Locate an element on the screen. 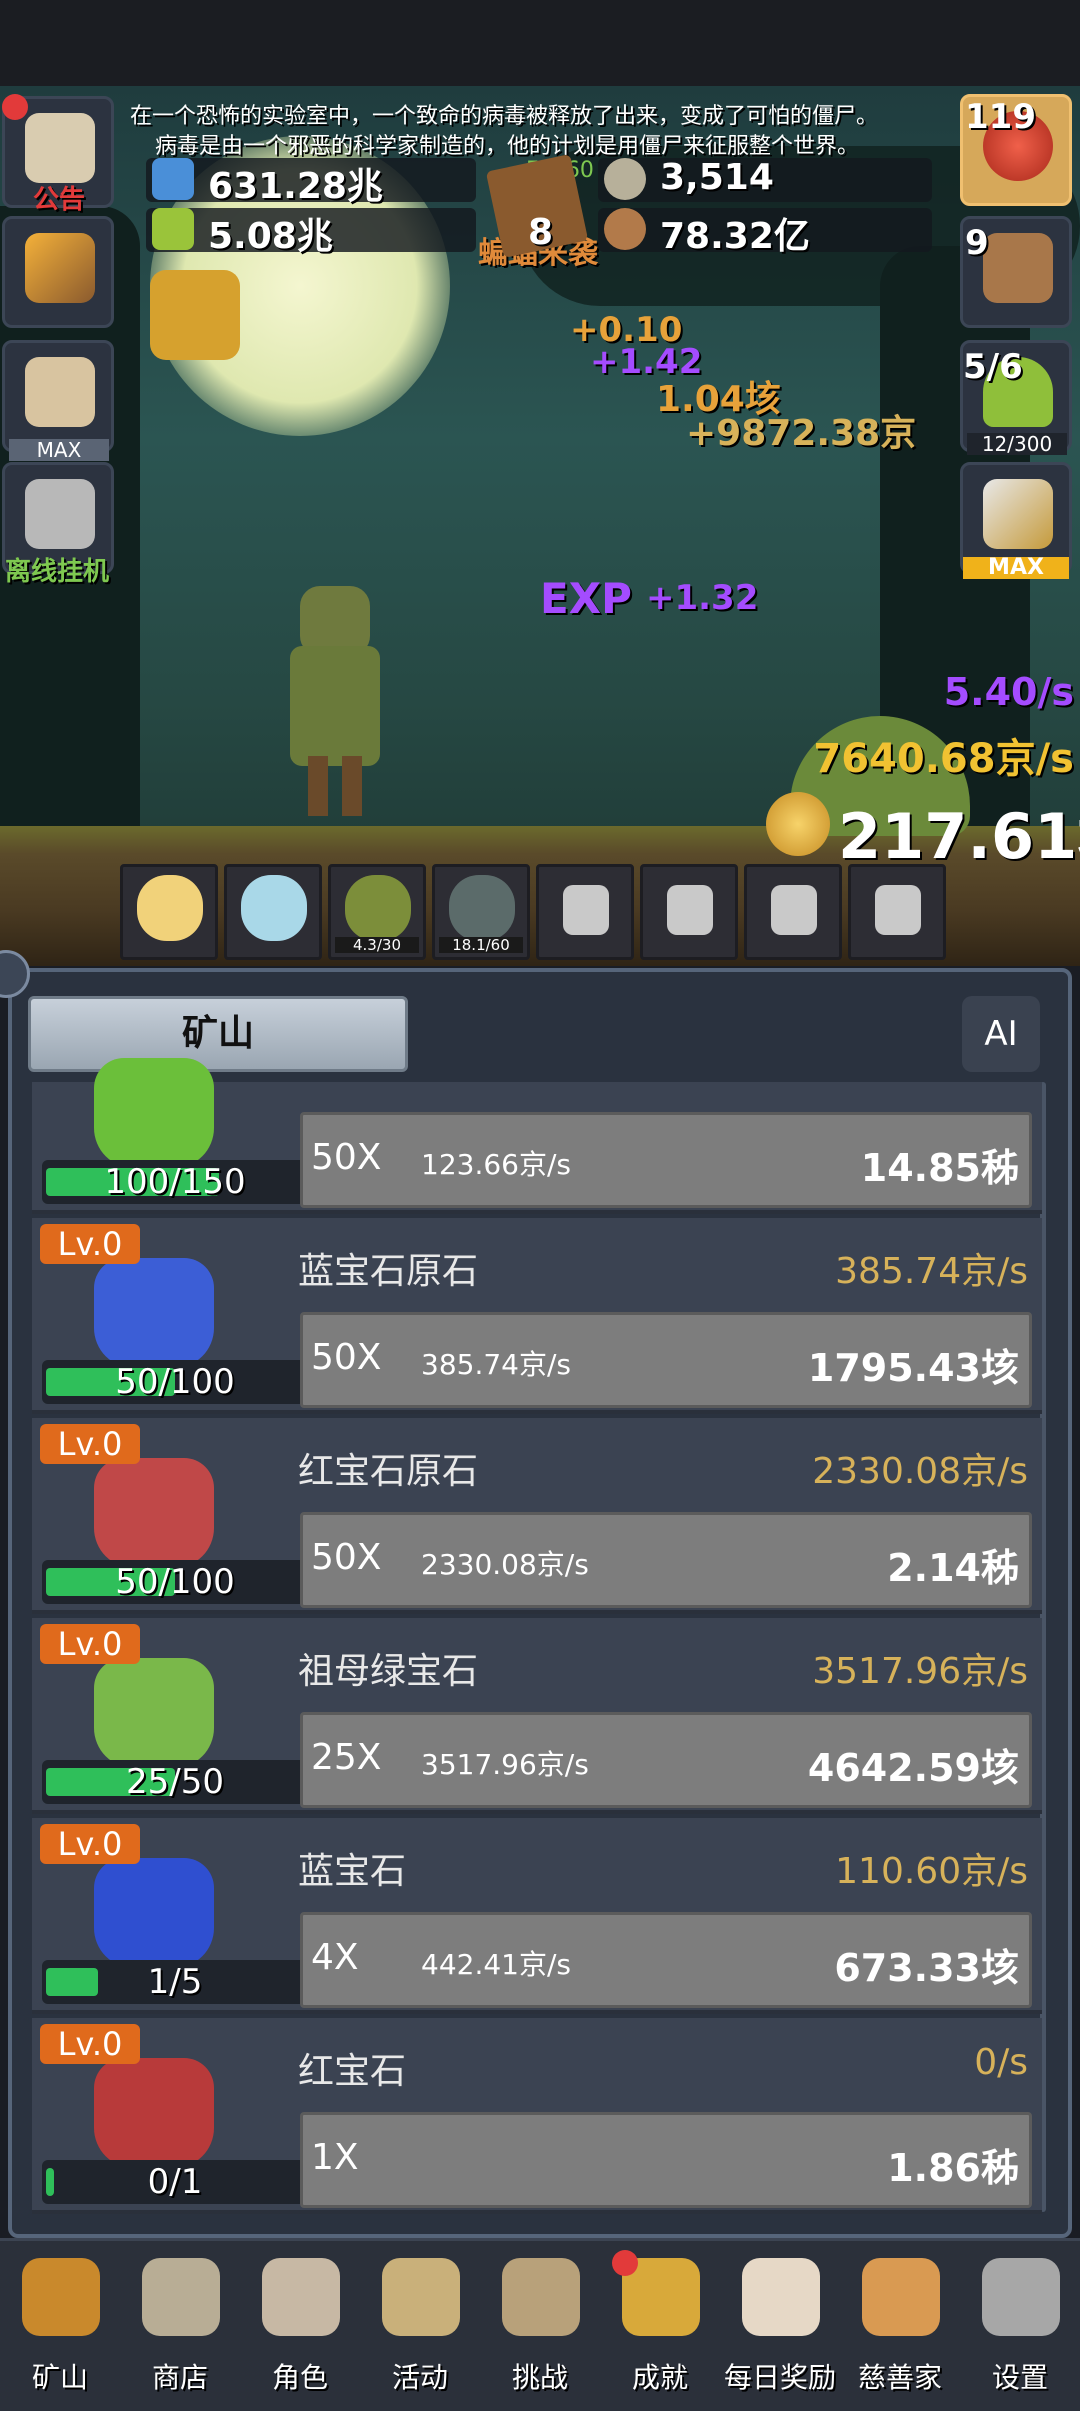 Image resolution: width=1080 pixels, height=2411 pixels. gold-total: 217.61垓 is located at coordinates (959, 836).